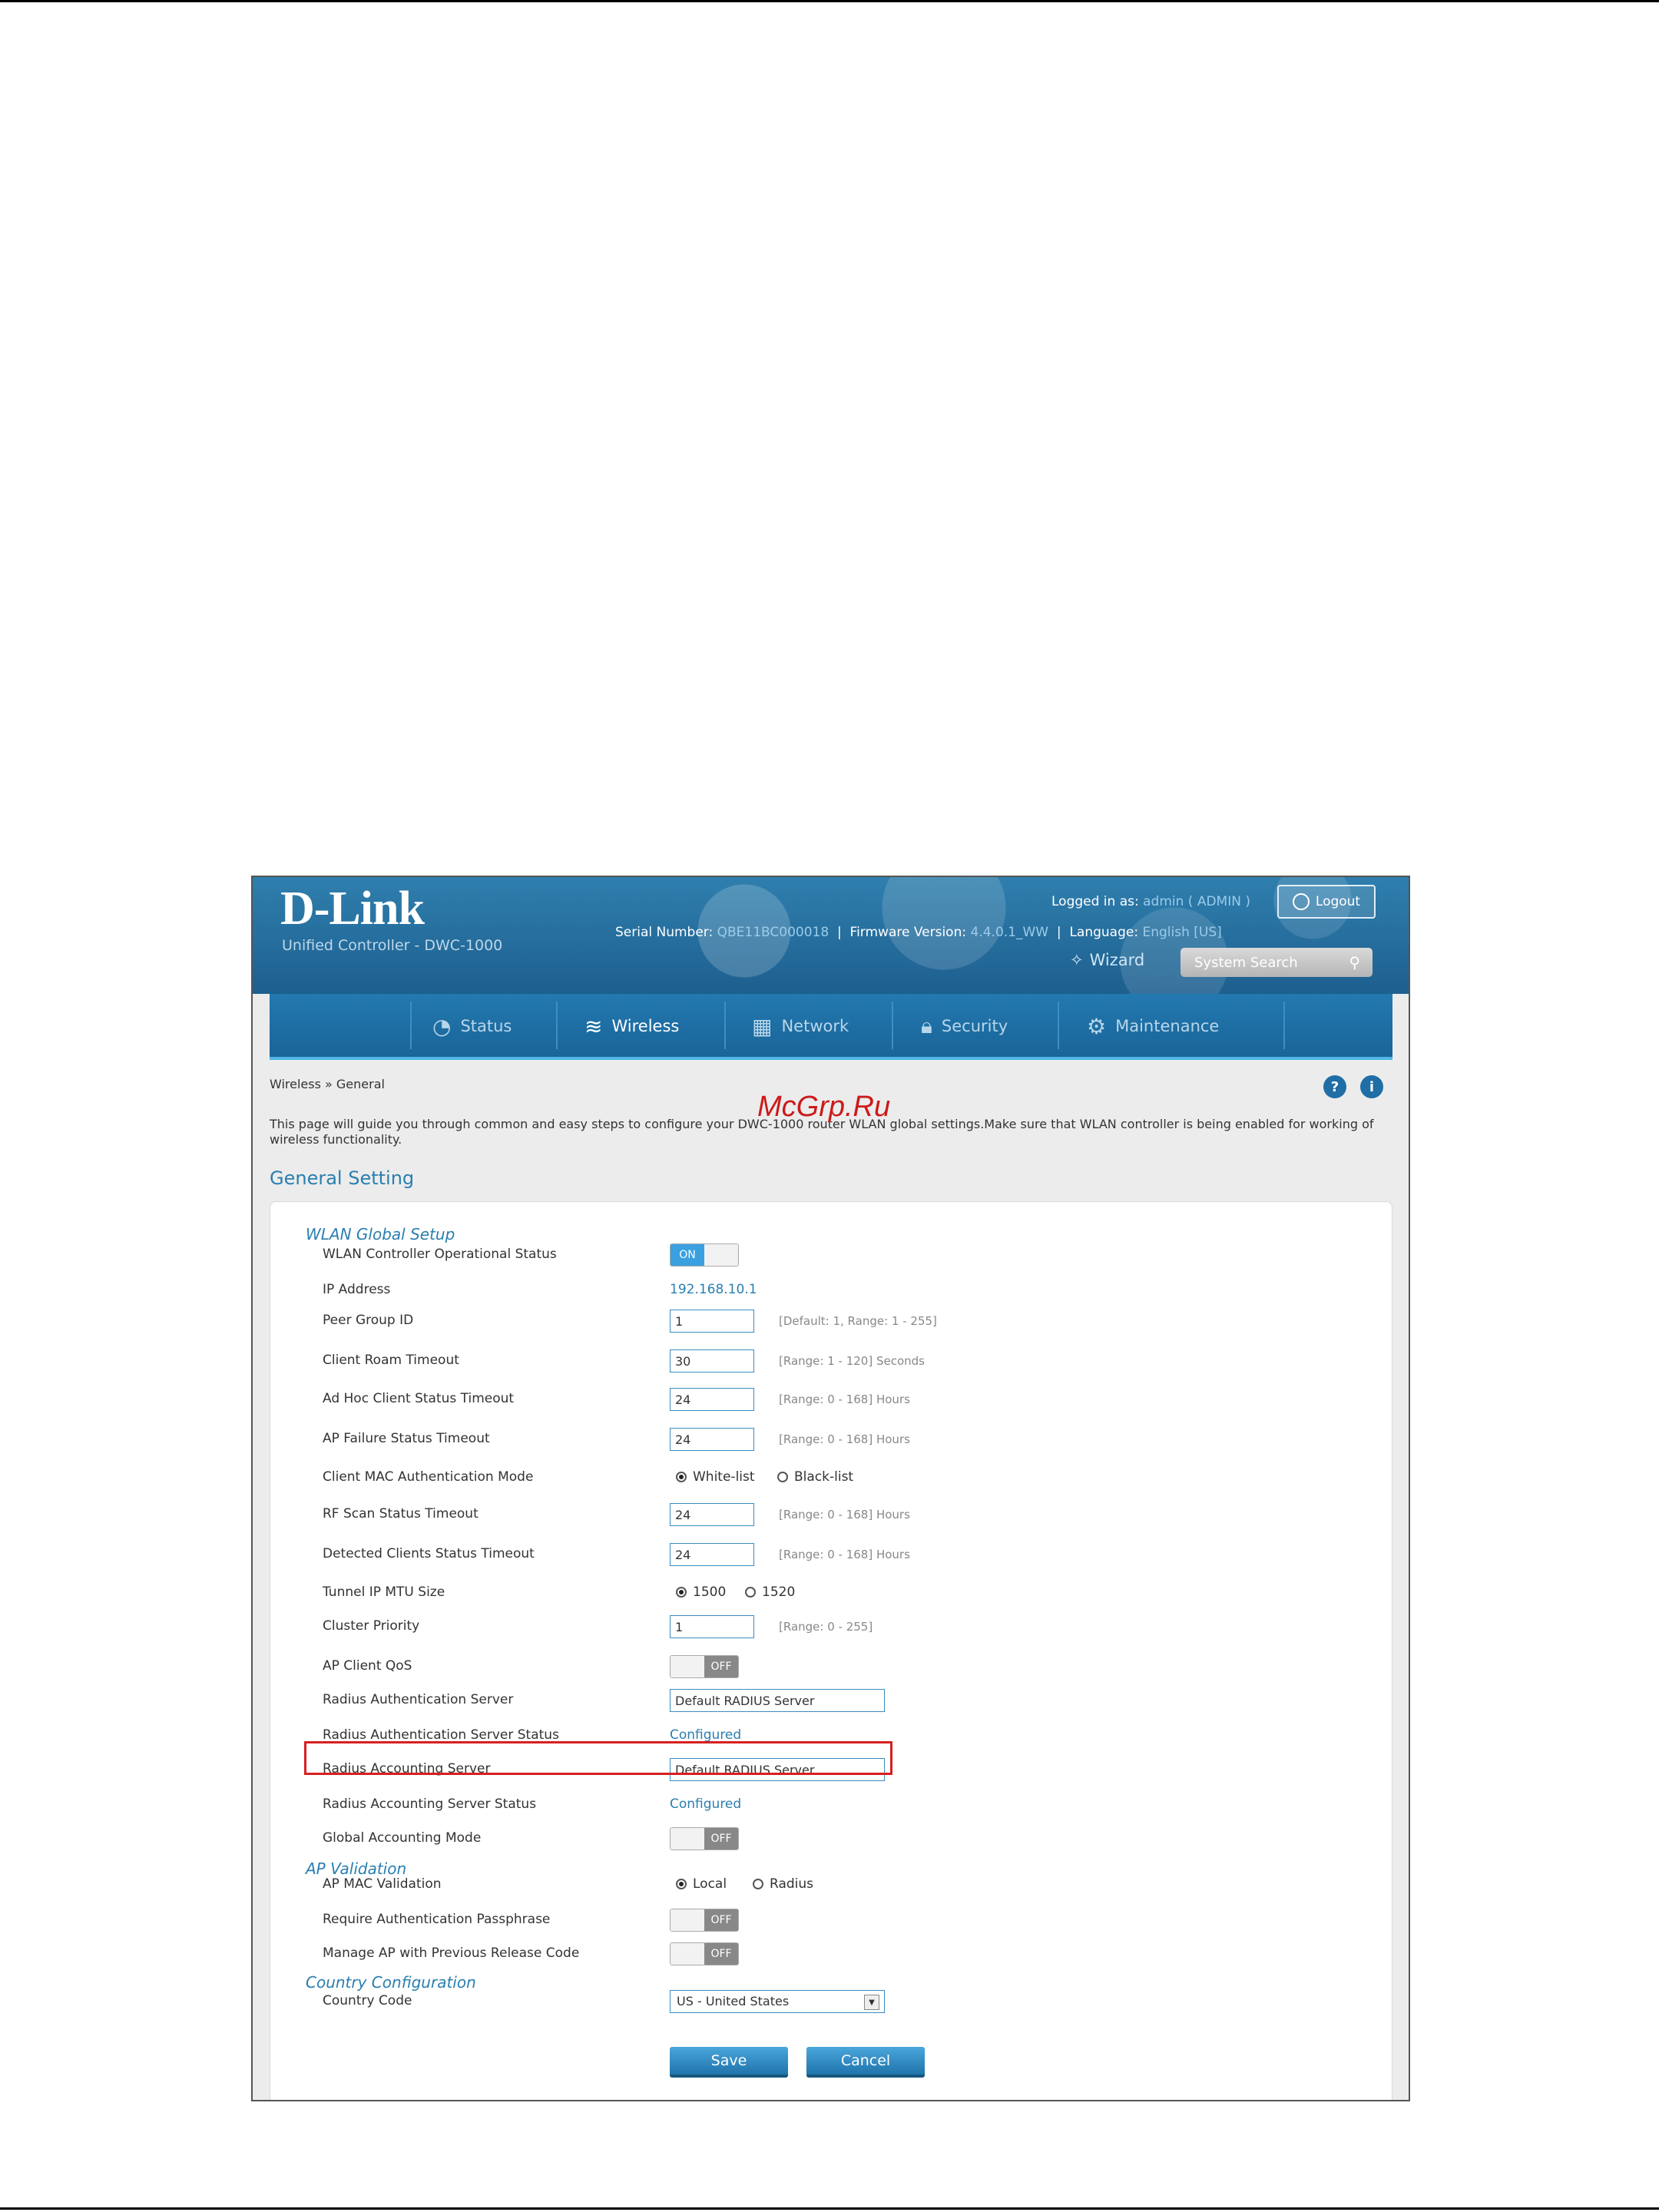 The image size is (1659, 2212). Describe the element at coordinates (1354, 962) in the screenshot. I see `search-icon: ⚲` at that location.